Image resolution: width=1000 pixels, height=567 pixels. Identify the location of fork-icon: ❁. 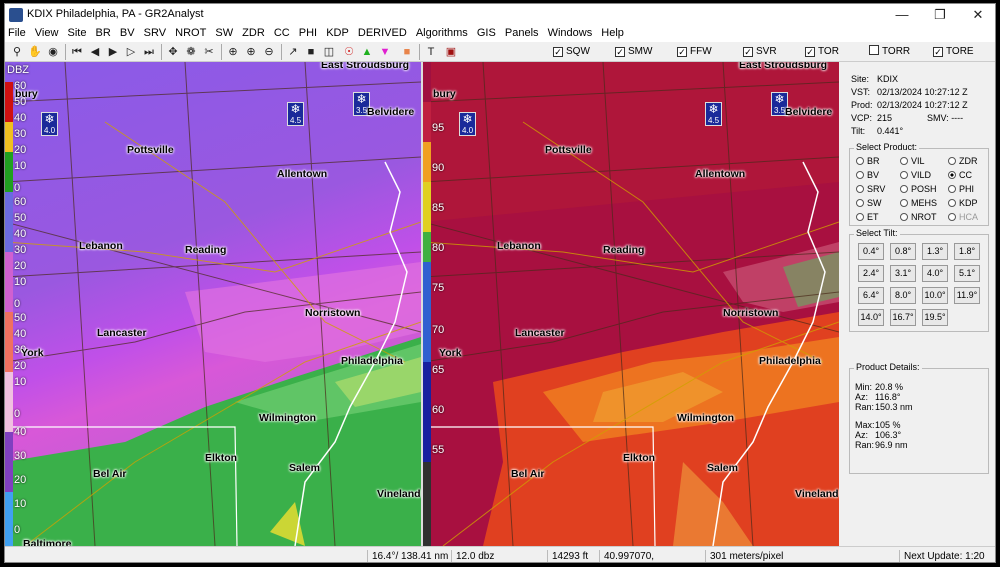
(191, 52).